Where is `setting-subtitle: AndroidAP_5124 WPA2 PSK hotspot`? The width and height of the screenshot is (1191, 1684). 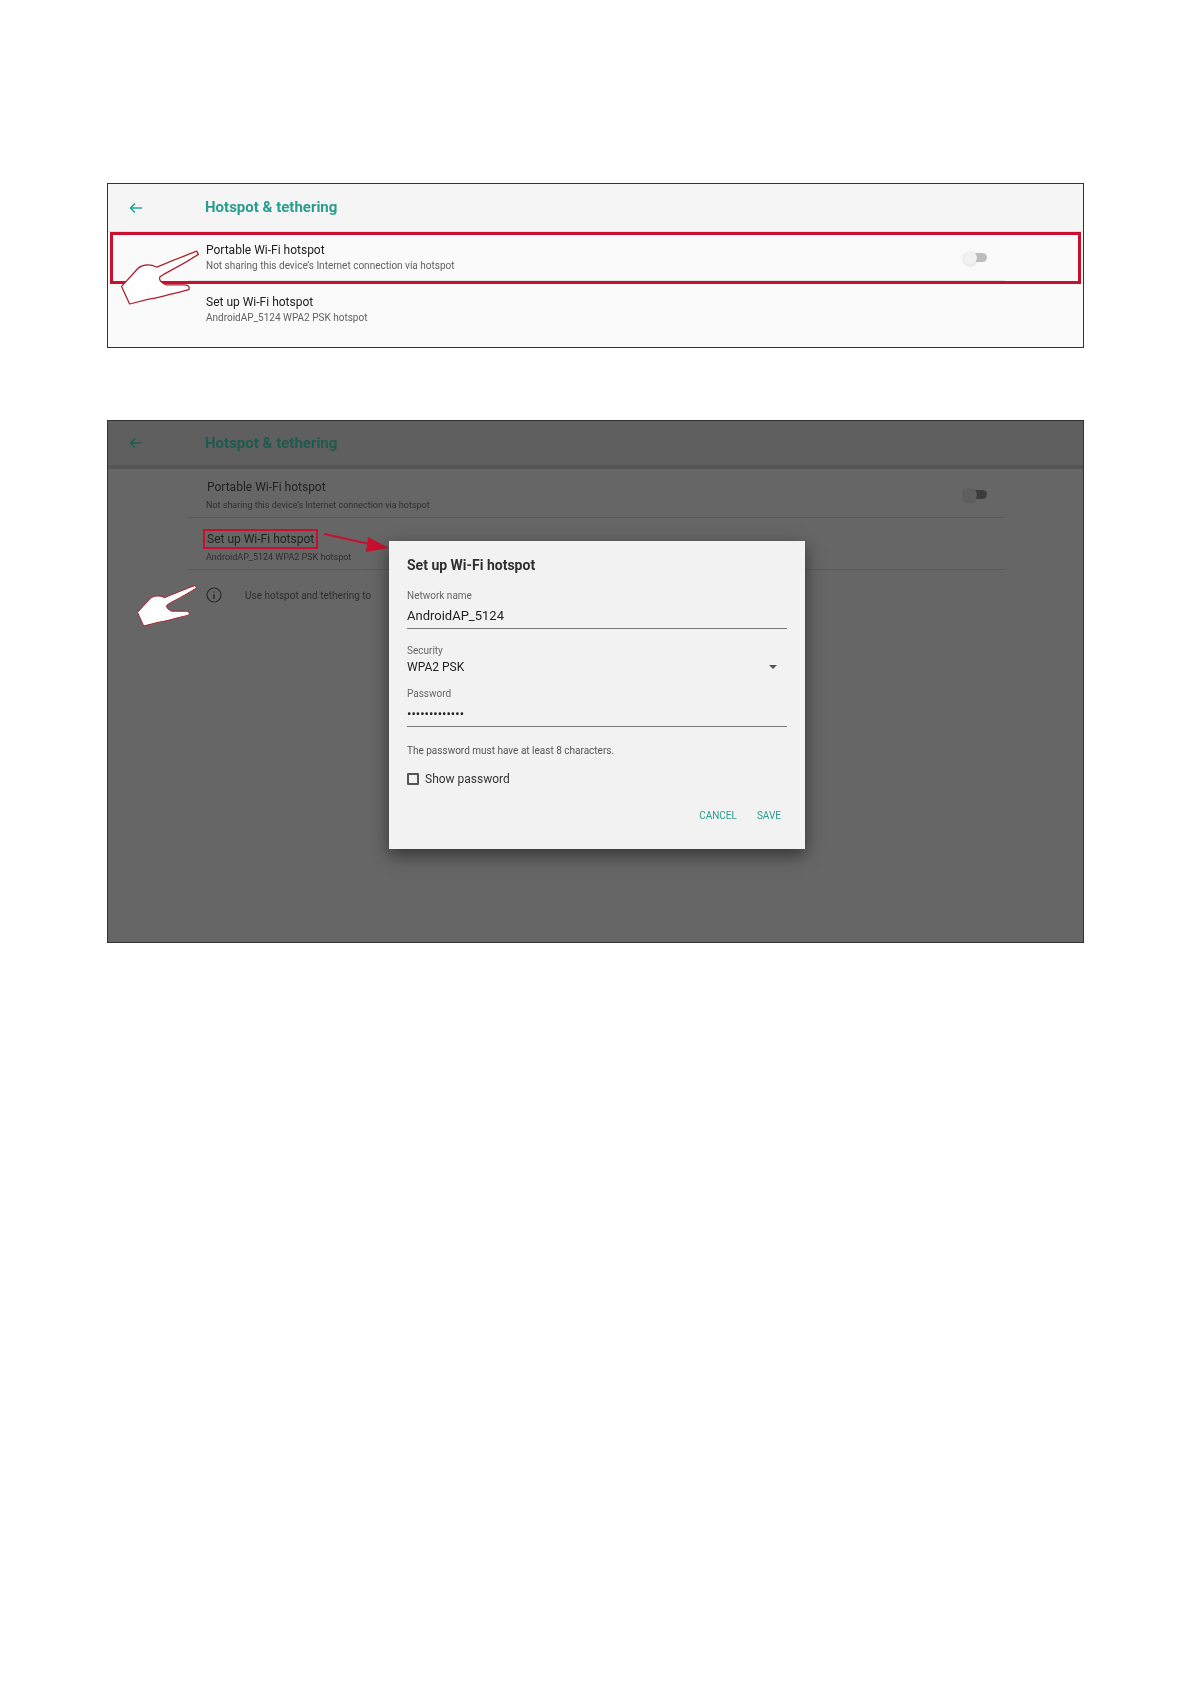
setting-subtitle: AndroidAP_5124 WPA2 PSK hotspot is located at coordinates (287, 318).